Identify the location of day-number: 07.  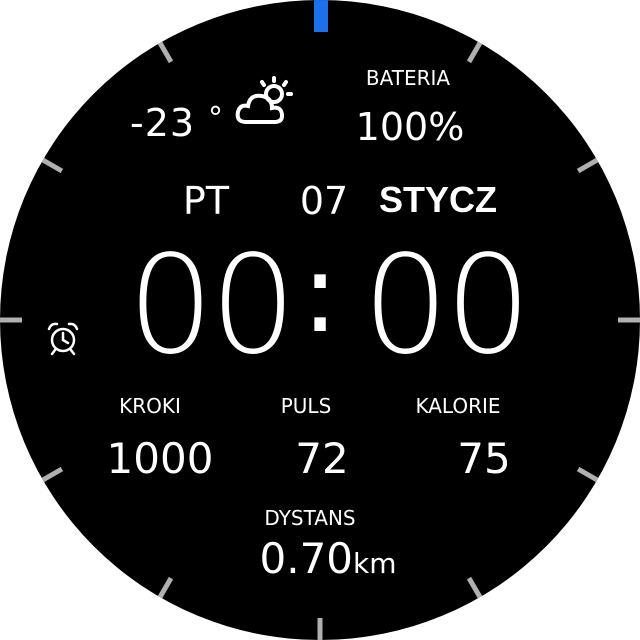
(324, 201).